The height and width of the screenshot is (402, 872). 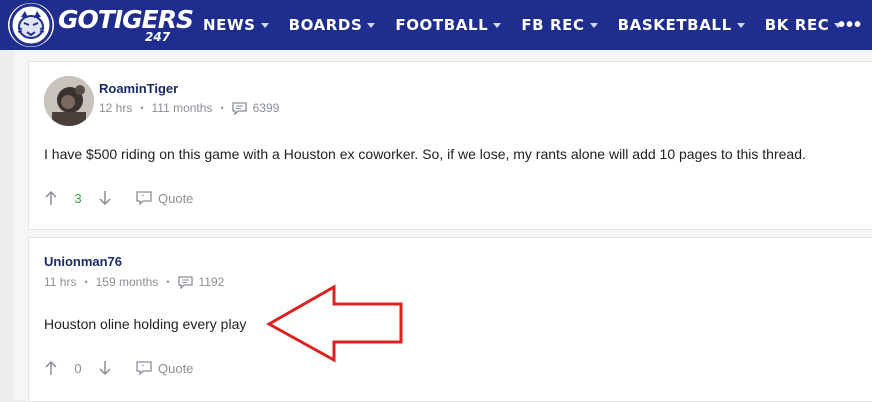 I want to click on nav-item-bk-rec: BK REC, so click(x=804, y=25).